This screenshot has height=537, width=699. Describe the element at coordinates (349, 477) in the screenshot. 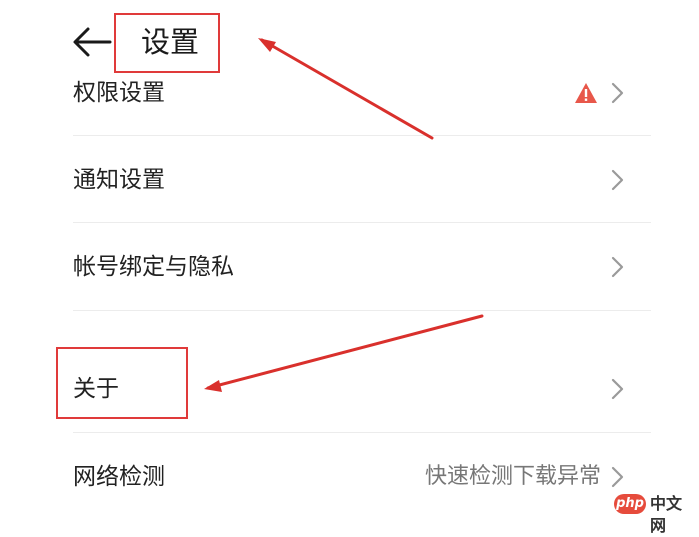

I see `settings-item-network-check: 网络检测 快速检测下载异常` at that location.